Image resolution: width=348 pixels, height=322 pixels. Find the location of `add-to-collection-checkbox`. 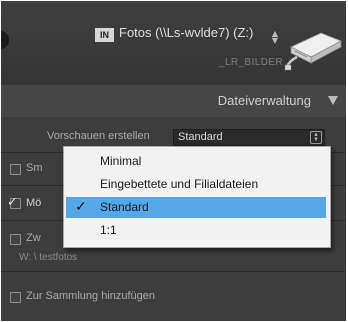

add-to-collection-checkbox is located at coordinates (15, 297).